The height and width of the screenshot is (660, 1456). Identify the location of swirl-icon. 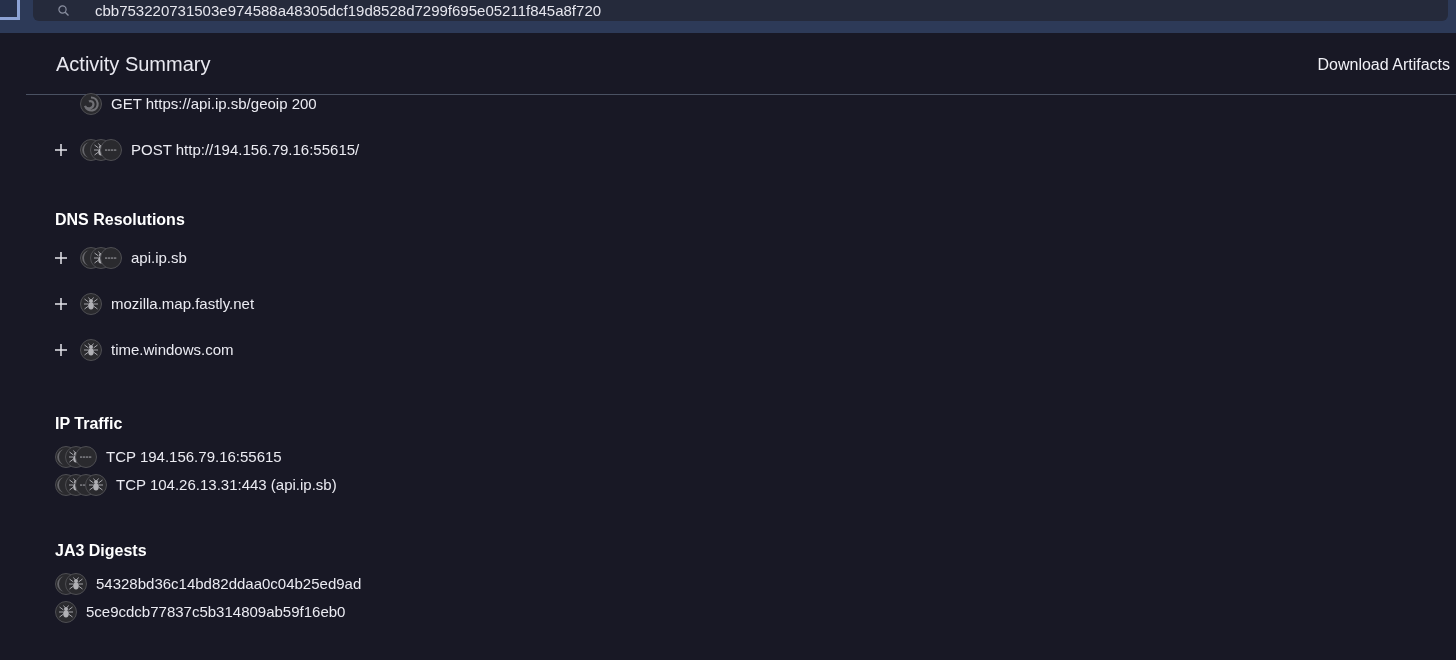
(91, 104).